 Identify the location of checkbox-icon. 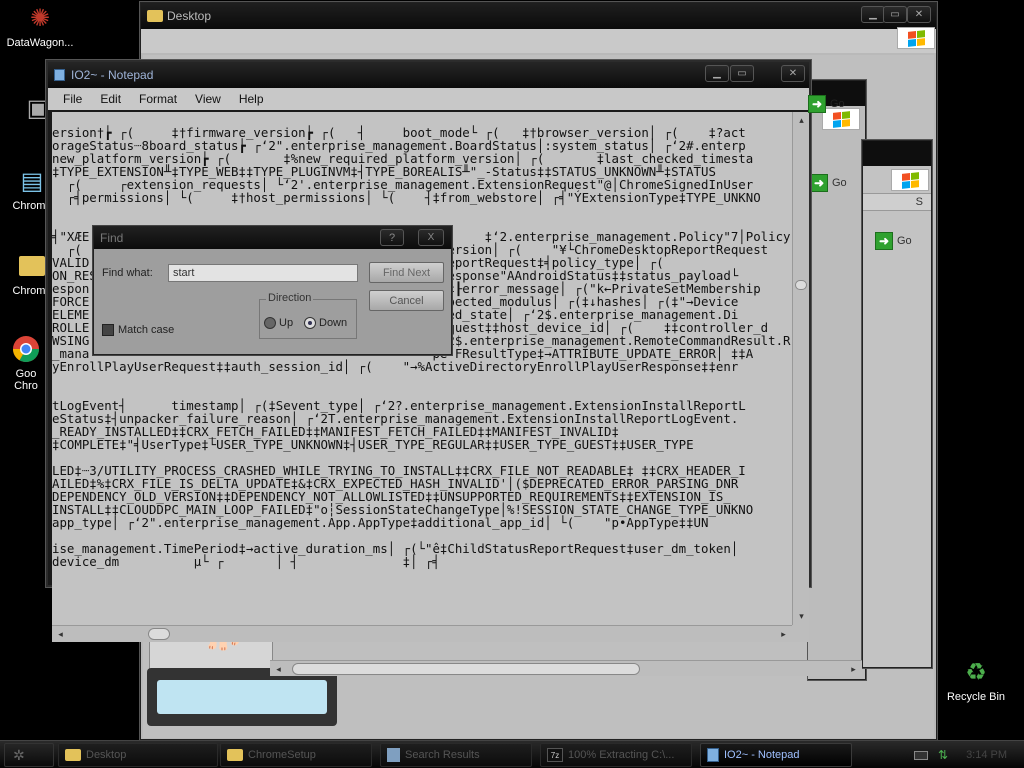
(108, 330).